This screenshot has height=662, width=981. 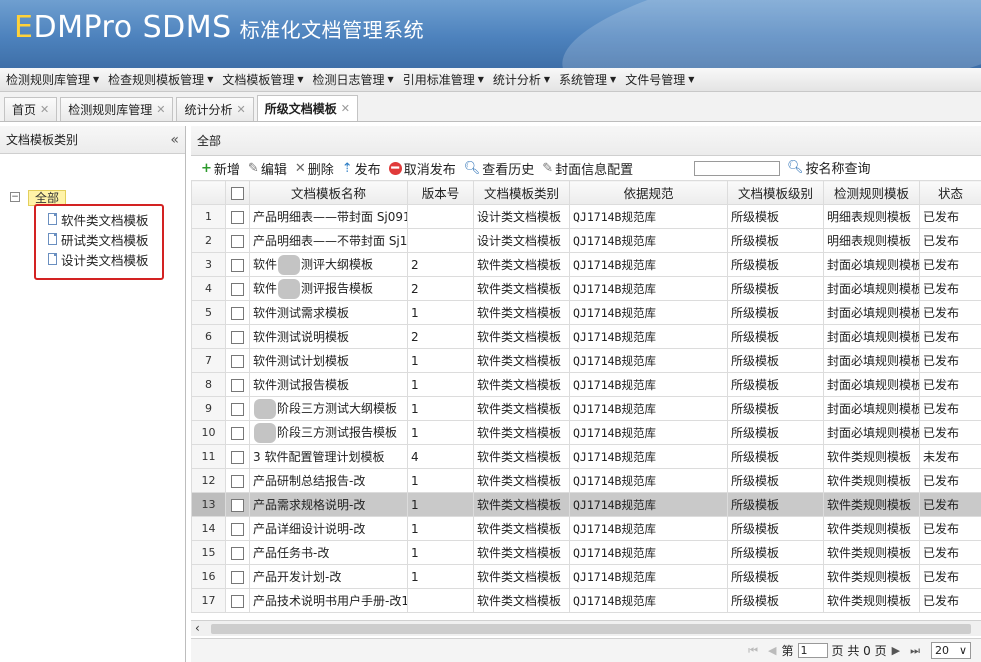 I want to click on column-header-level: 文档模板级别, so click(x=775, y=192).